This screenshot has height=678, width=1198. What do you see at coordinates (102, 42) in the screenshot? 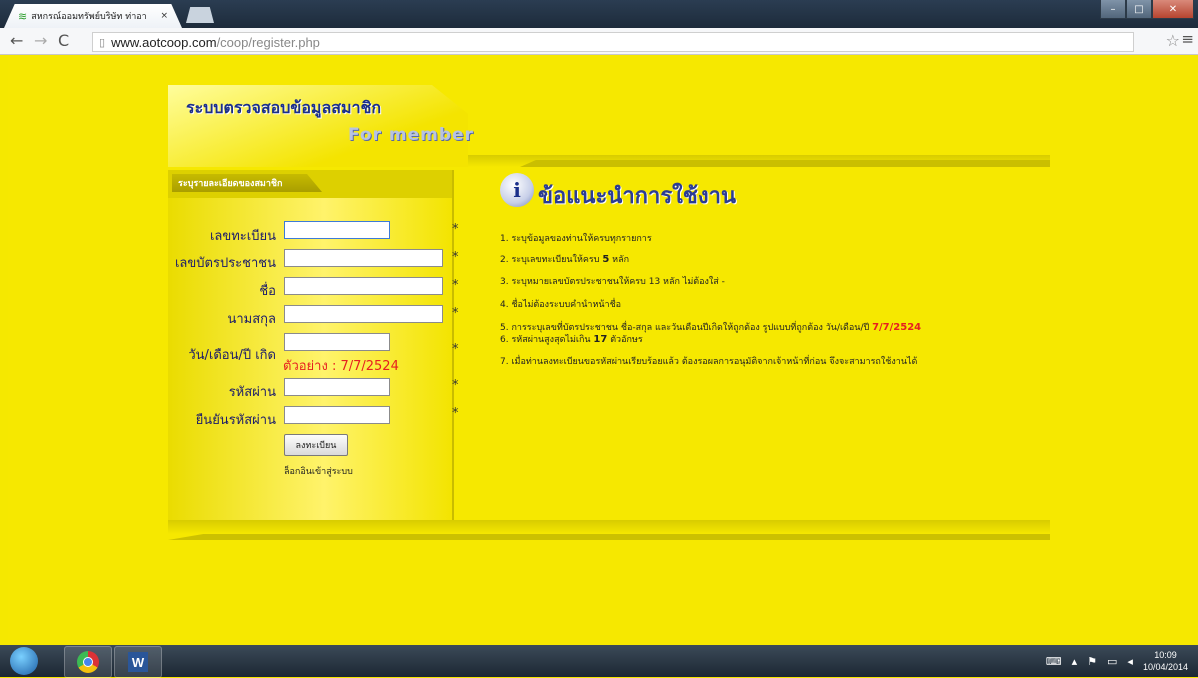
I see `page-icon: ▯` at bounding box center [102, 42].